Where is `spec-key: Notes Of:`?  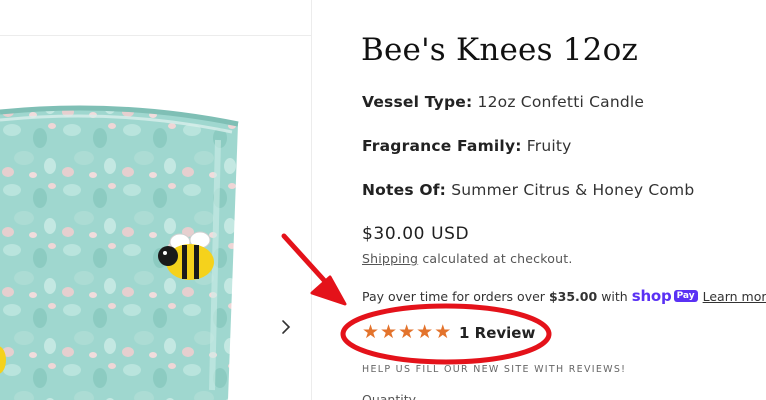
spec-key: Notes Of: is located at coordinates (404, 190).